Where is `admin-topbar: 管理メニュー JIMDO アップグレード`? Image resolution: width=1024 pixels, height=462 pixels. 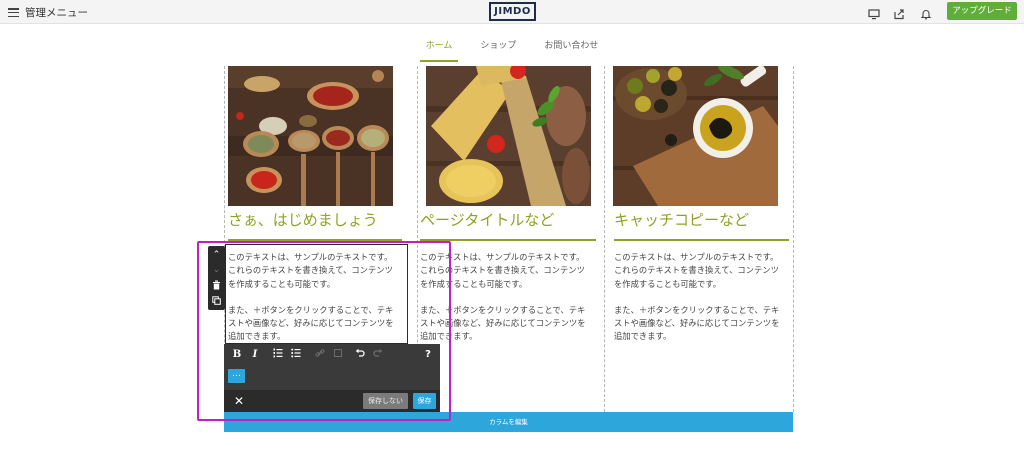 admin-topbar: 管理メニュー JIMDO アップグレード is located at coordinates (512, 12).